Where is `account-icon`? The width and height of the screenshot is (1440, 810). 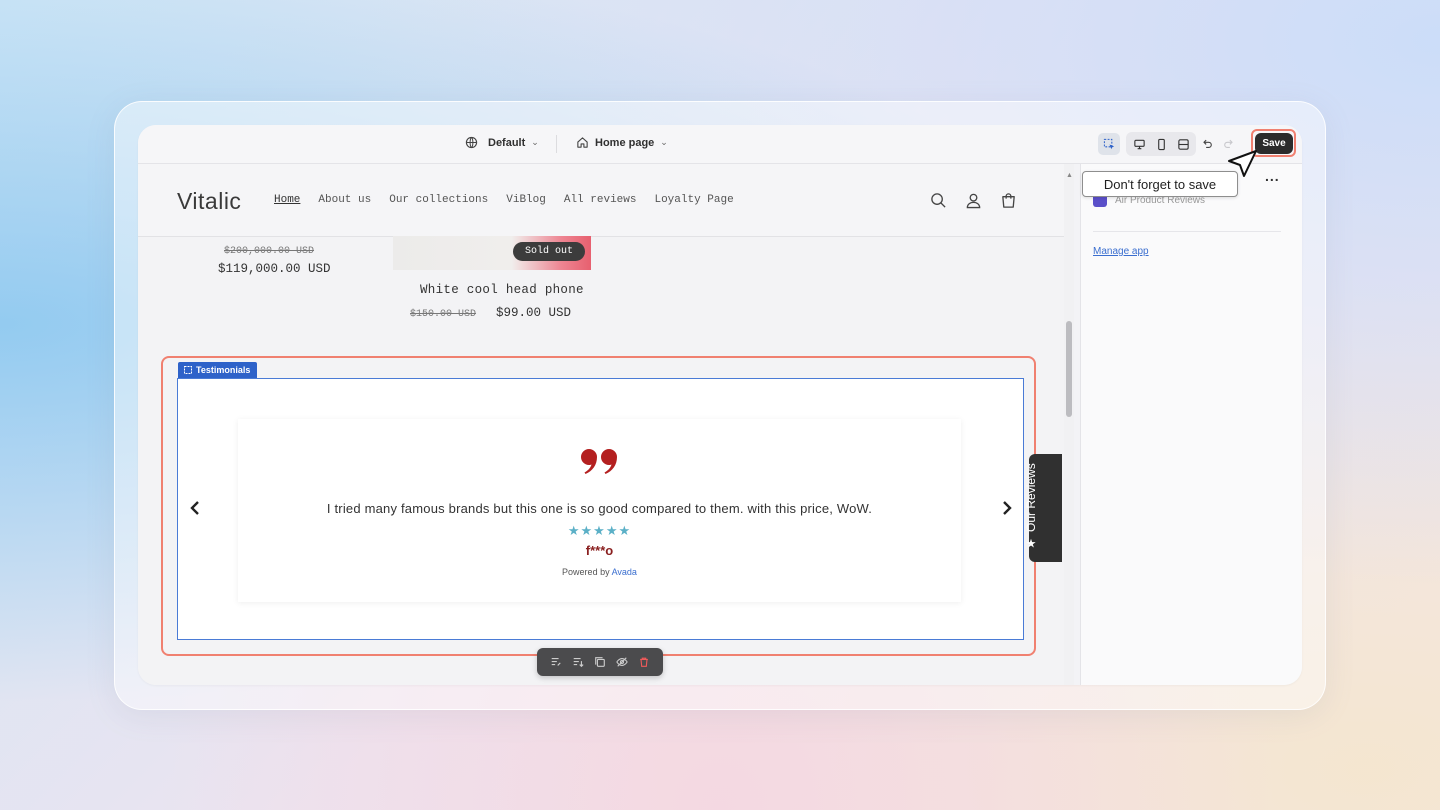
account-icon is located at coordinates (973, 200).